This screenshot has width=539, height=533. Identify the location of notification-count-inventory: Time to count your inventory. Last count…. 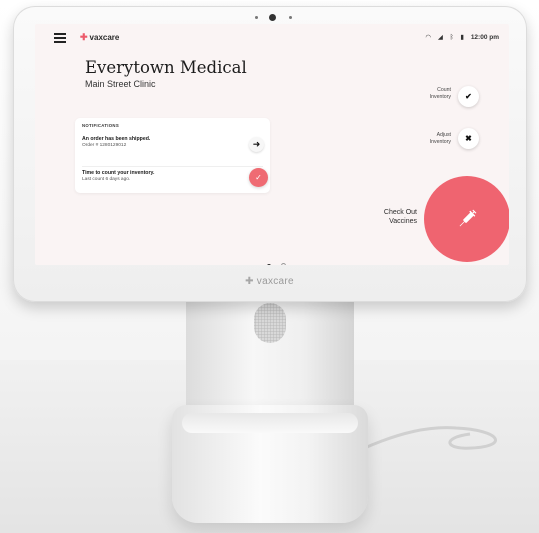
(172, 180).